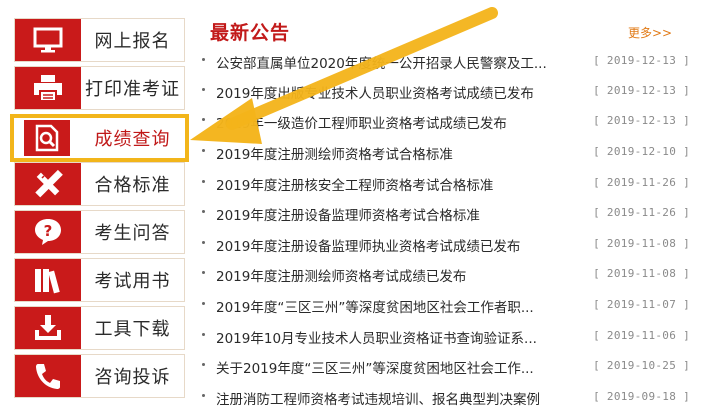 Image resolution: width=702 pixels, height=418 pixels. I want to click on sidebar-item-label: 工具下载, so click(132, 329).